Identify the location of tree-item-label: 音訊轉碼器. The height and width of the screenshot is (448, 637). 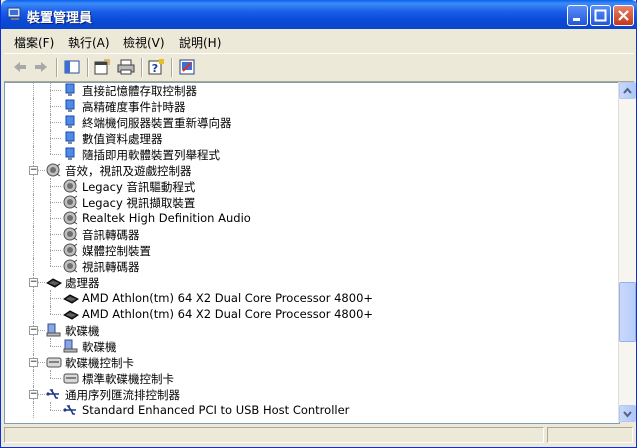
(111, 235).